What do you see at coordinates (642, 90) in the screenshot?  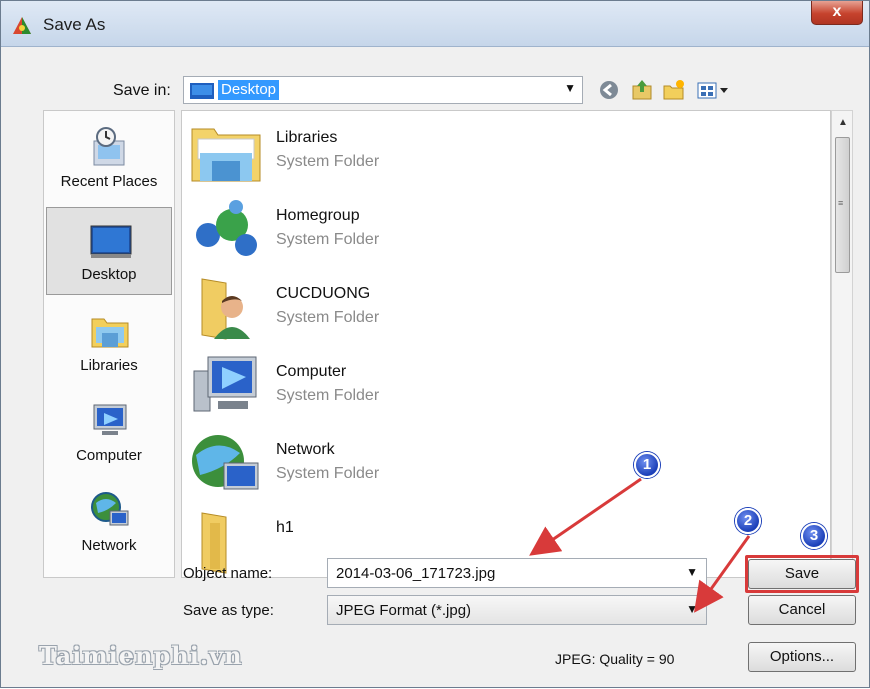 I see `up-folder-icon` at bounding box center [642, 90].